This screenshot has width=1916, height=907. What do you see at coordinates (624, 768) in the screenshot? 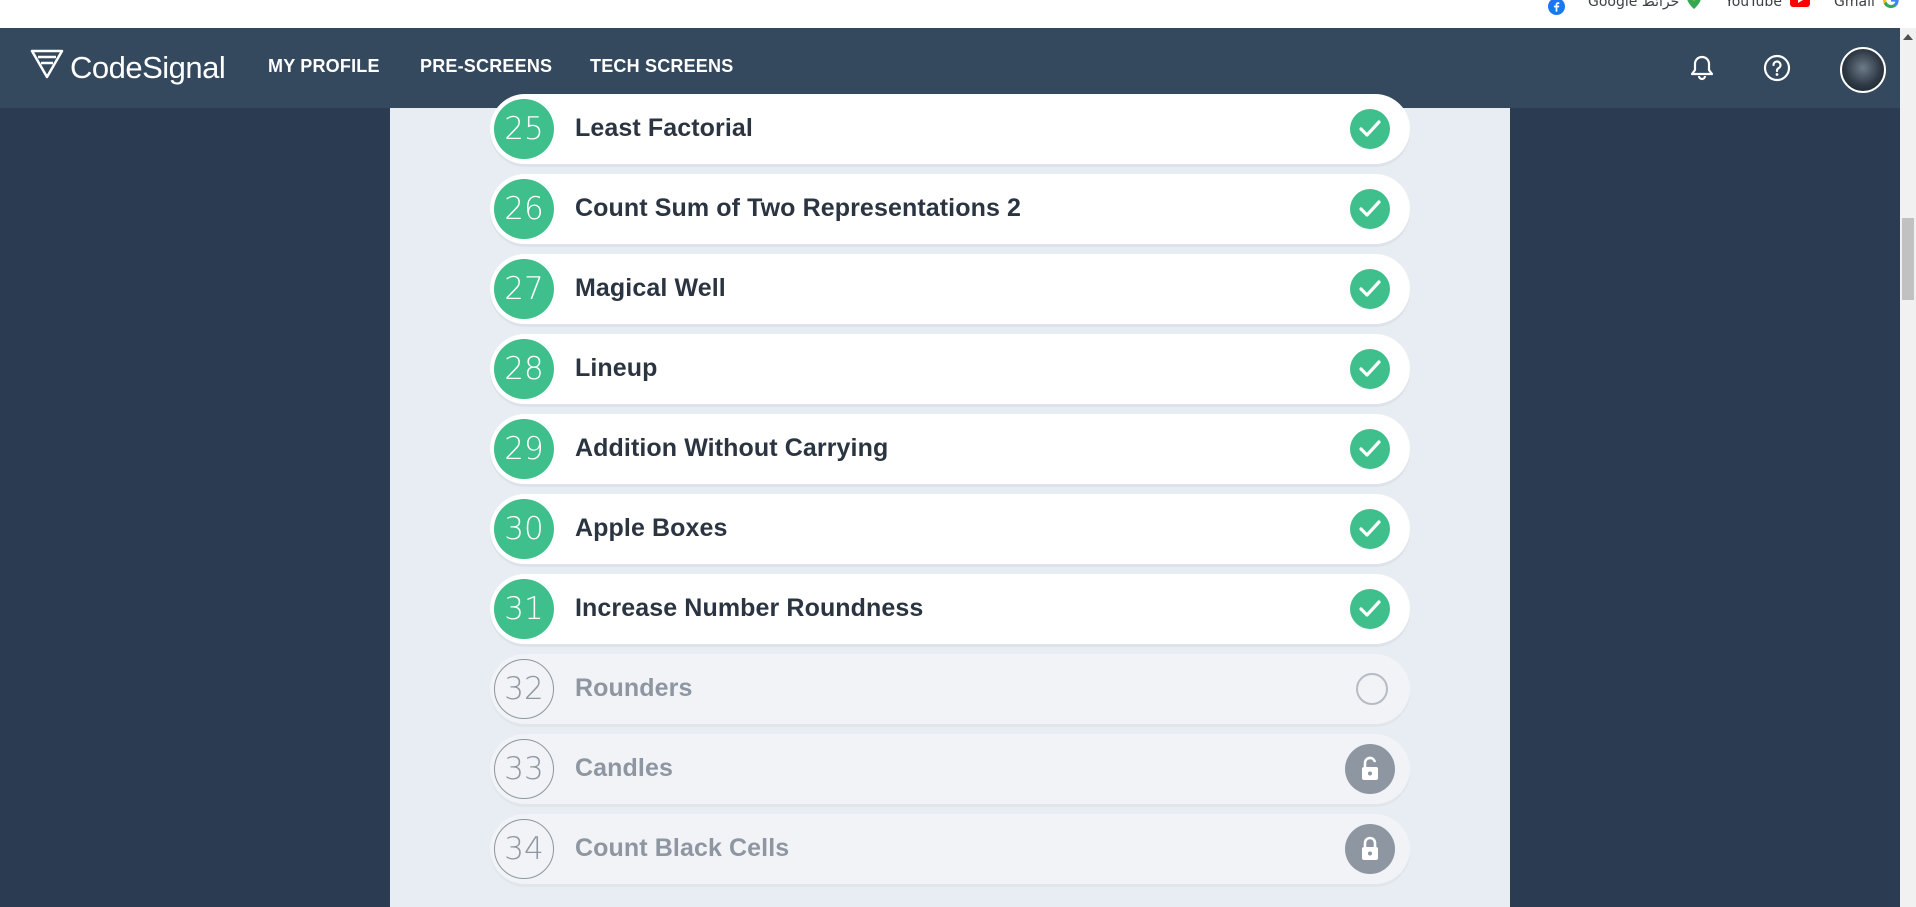
I see `task-title: Candles` at bounding box center [624, 768].